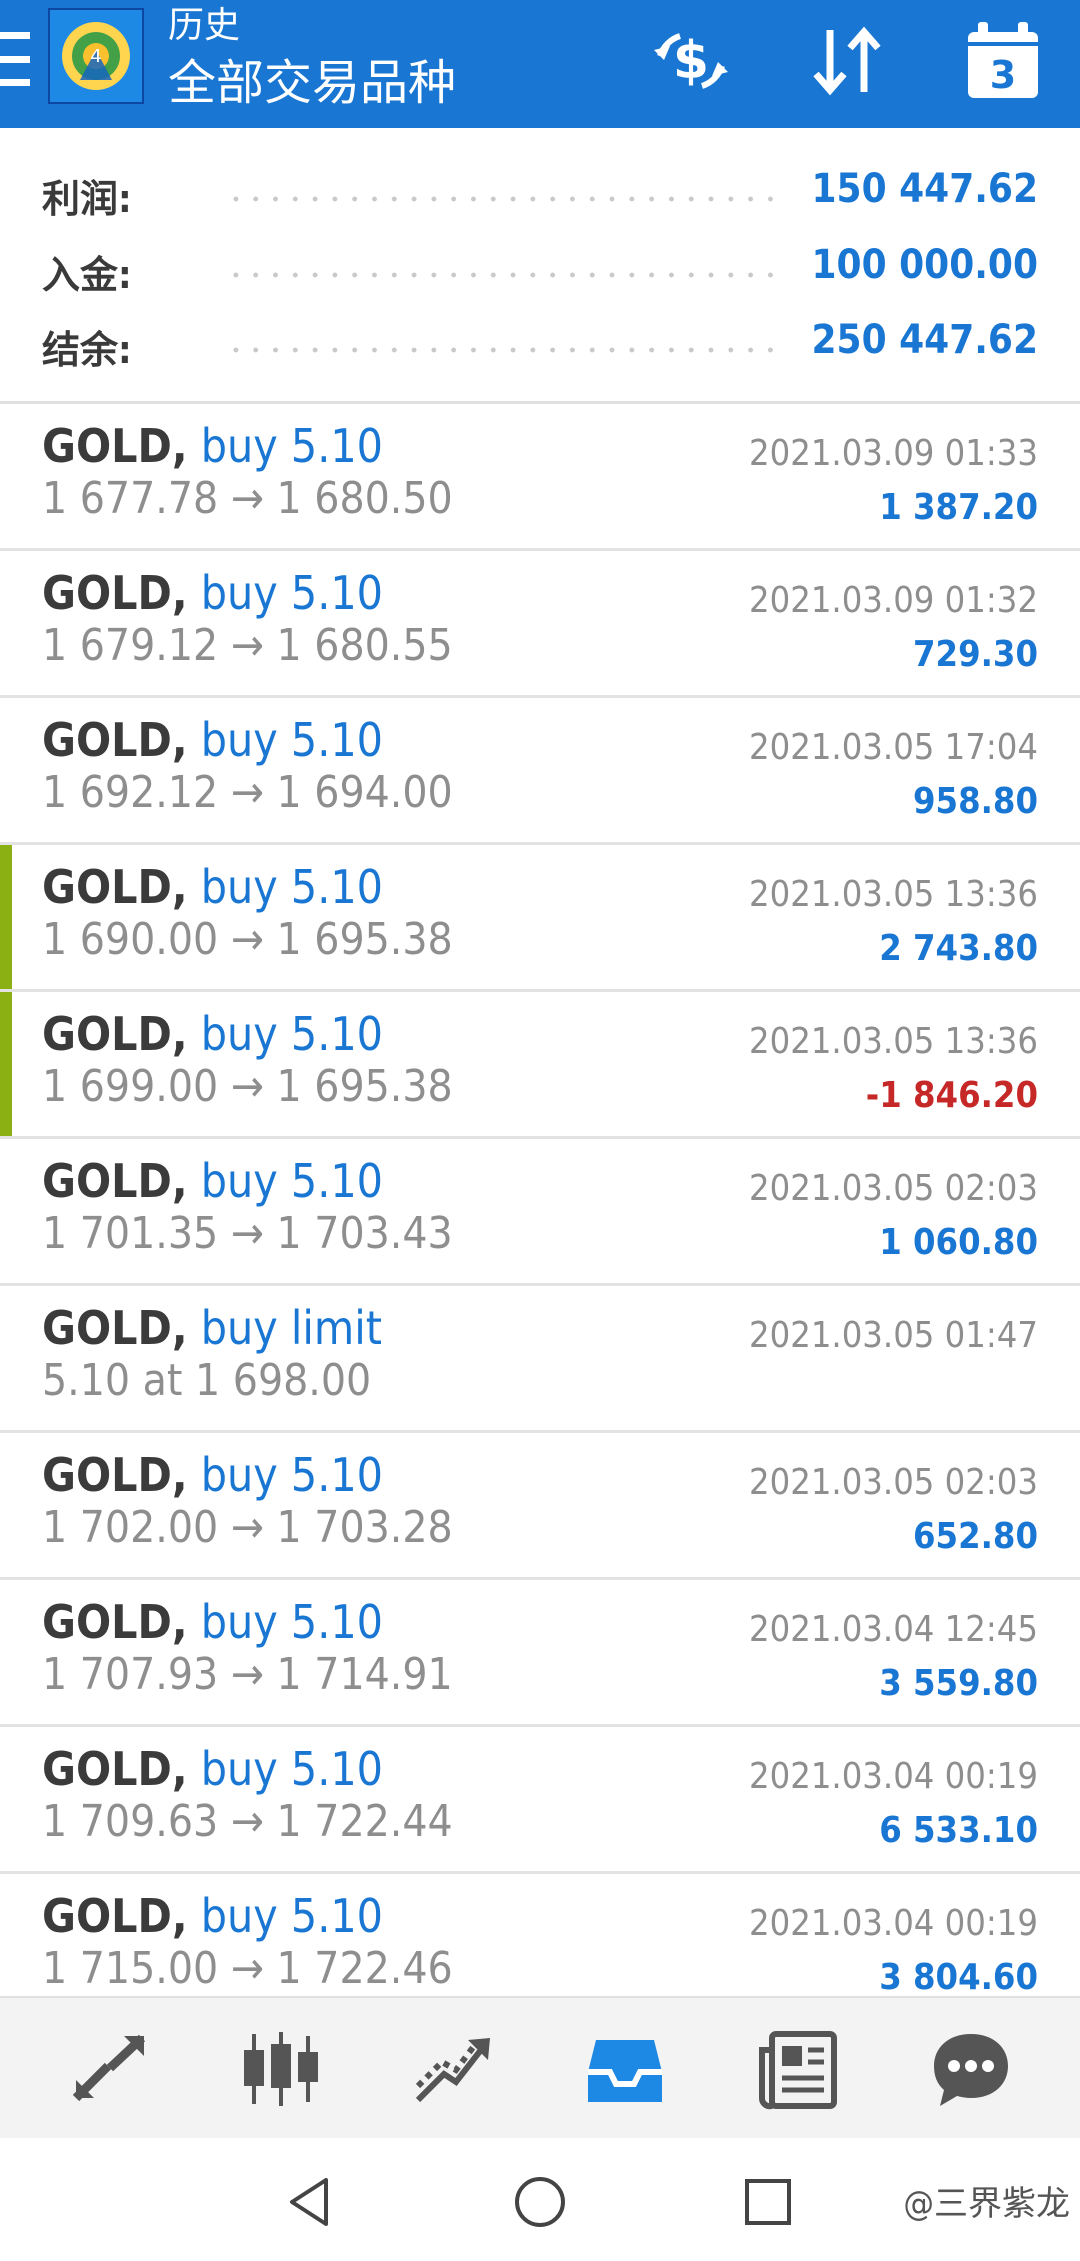 The image size is (1080, 2261). I want to click on trade-icon, so click(453, 2069).